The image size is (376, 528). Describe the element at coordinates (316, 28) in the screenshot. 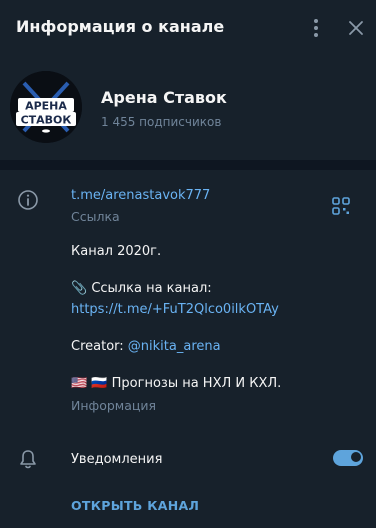

I see `more-vertical-icon` at that location.